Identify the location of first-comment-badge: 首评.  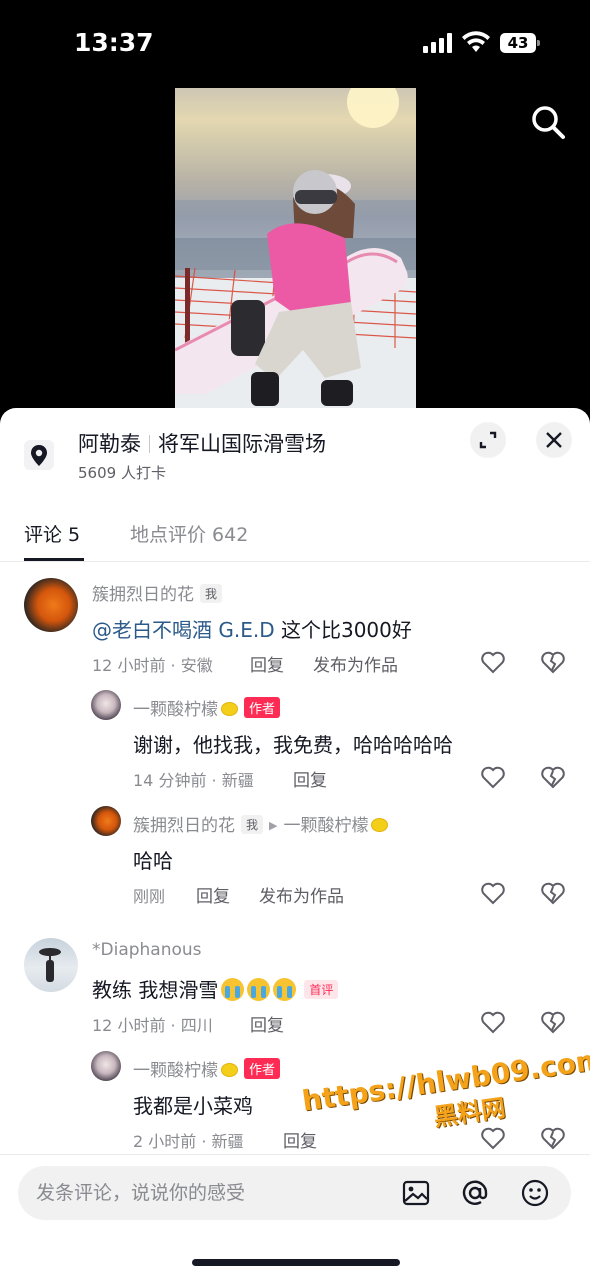
(321, 989).